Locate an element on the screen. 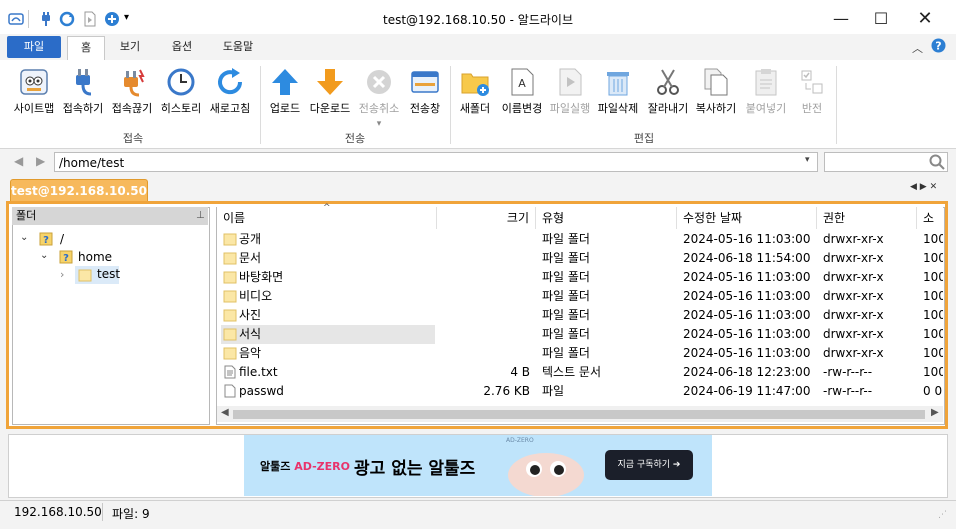  transfer-window-button: 전송창 is located at coordinates (425, 95).